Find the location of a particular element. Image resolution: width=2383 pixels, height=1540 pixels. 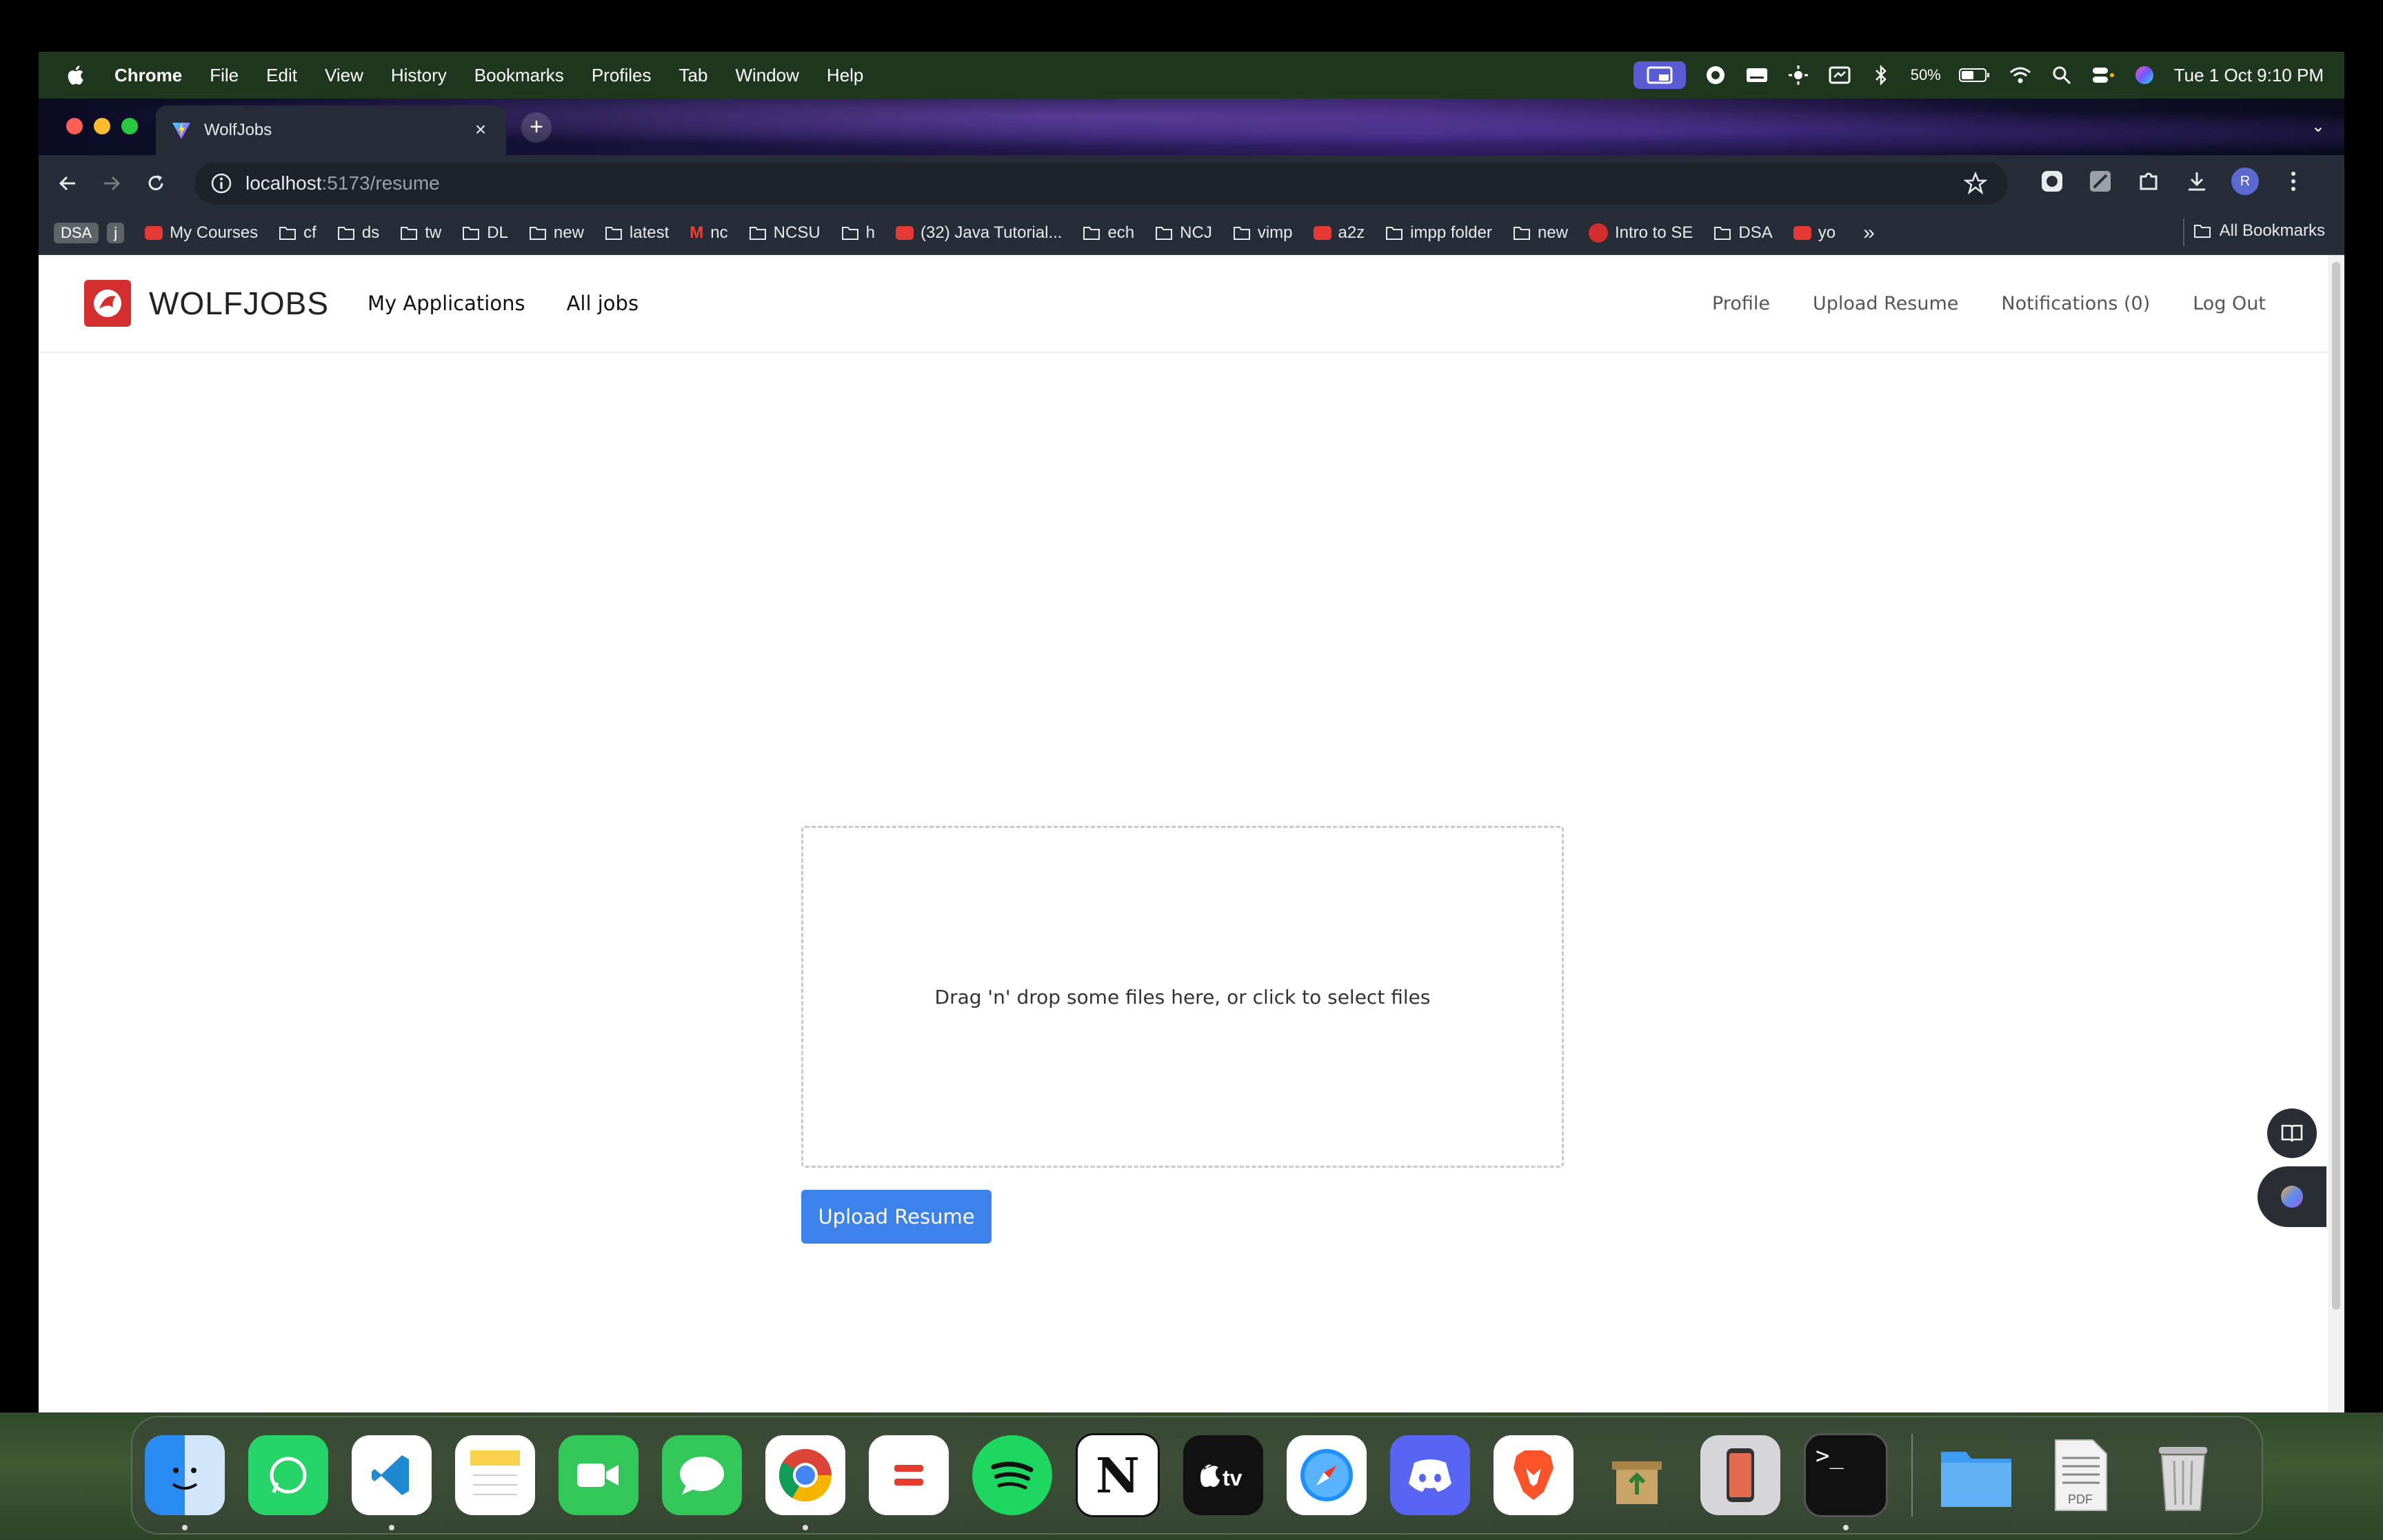

pdf-document-icon: PDF is located at coordinates (2080, 1475).